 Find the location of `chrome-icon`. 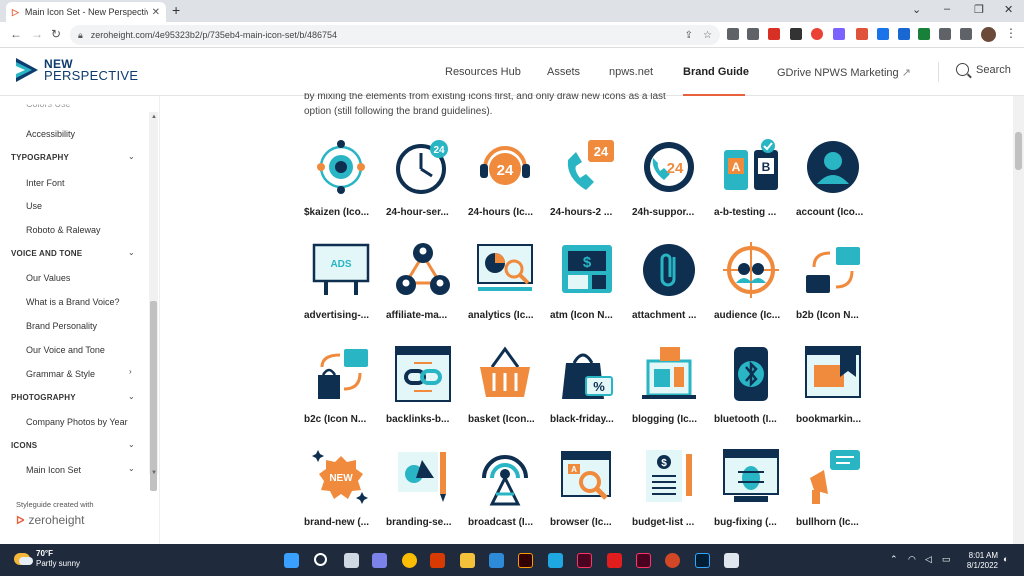

chrome-icon is located at coordinates (409, 560).